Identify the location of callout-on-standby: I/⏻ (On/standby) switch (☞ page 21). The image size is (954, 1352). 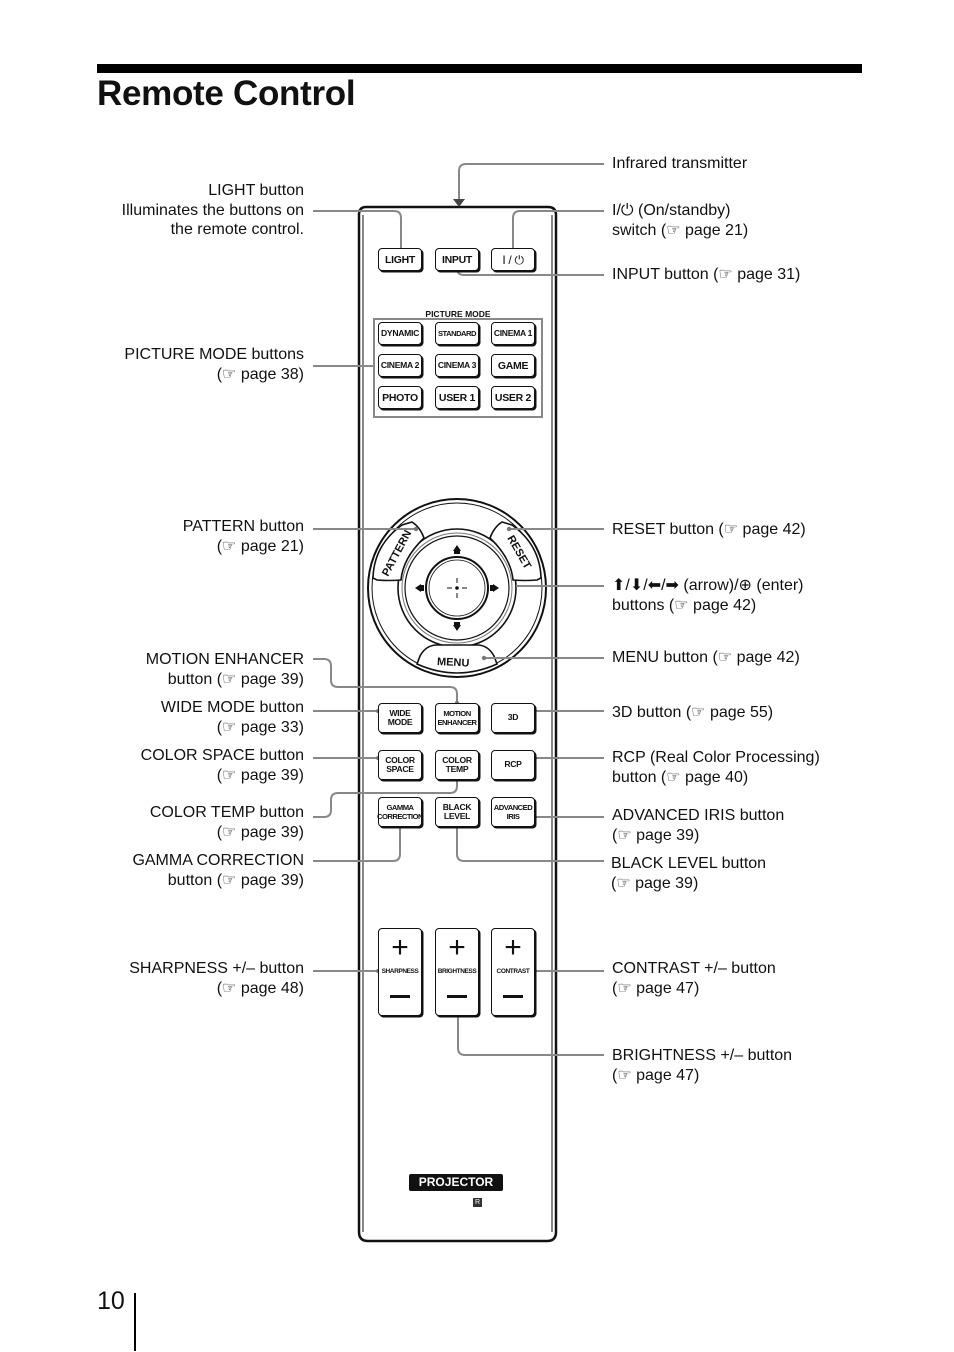
(680, 220).